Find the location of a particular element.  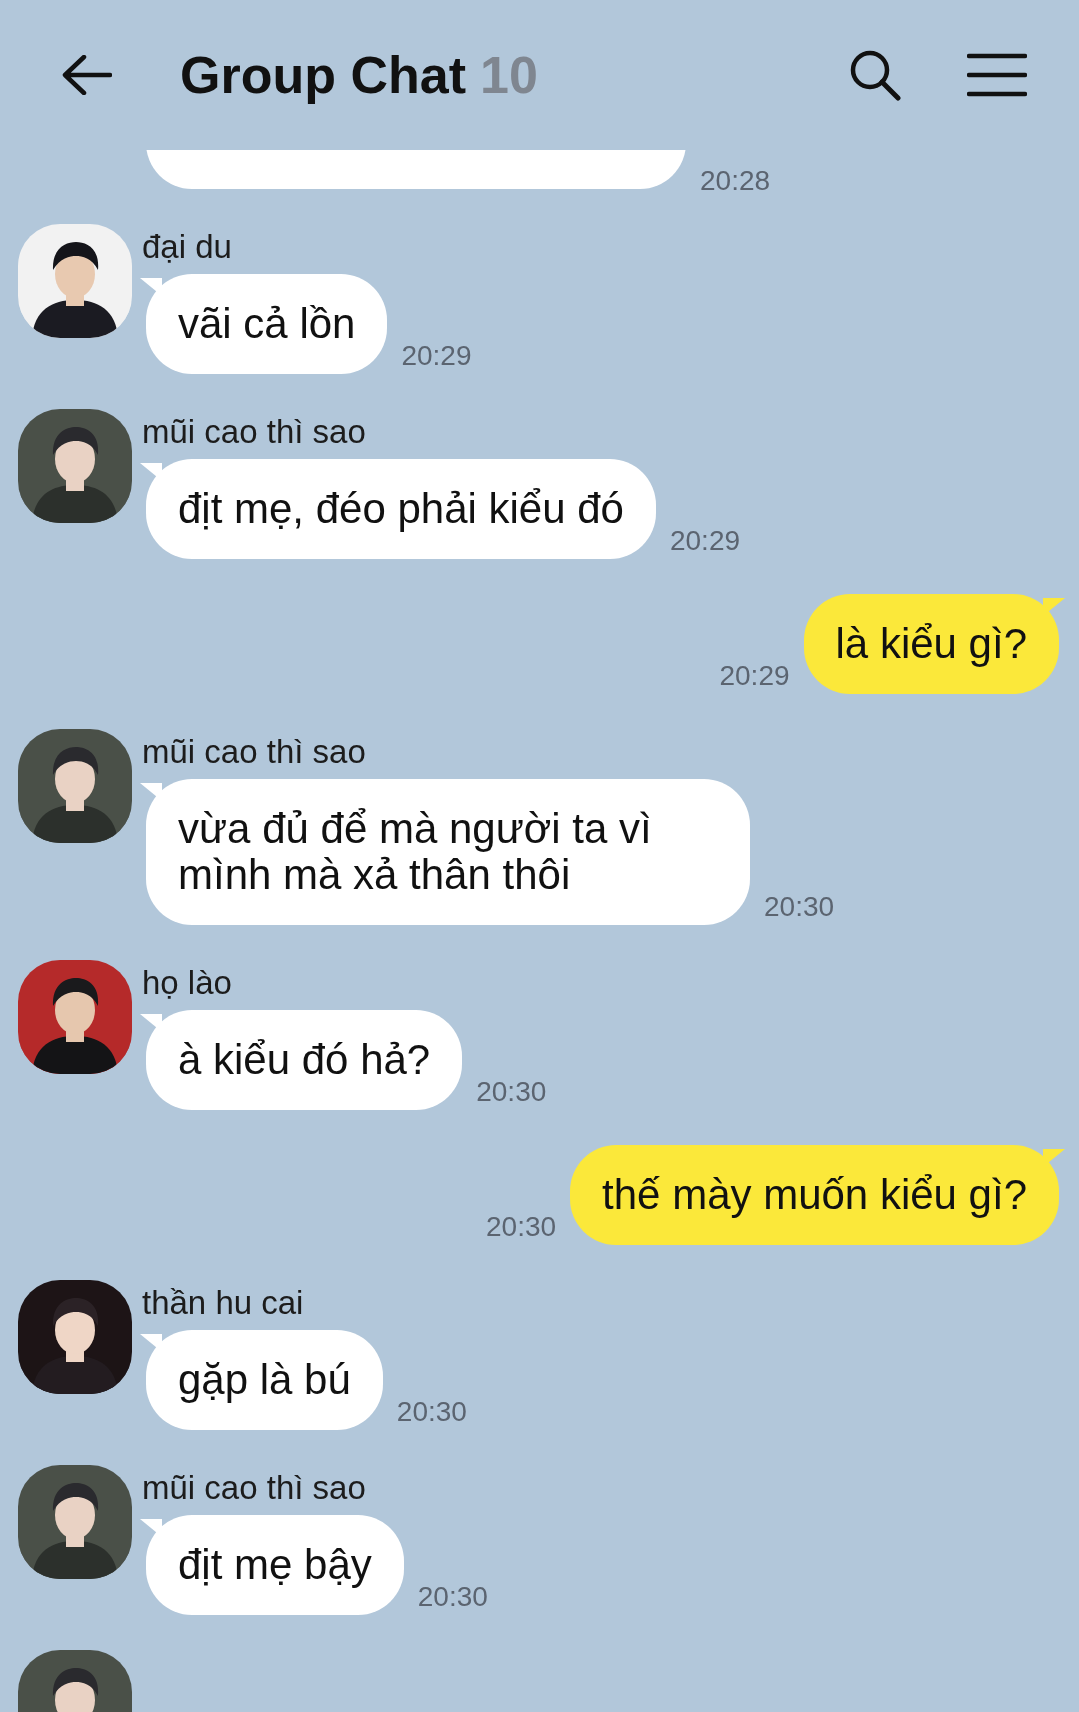

sender-name: đại du is located at coordinates (187, 247).